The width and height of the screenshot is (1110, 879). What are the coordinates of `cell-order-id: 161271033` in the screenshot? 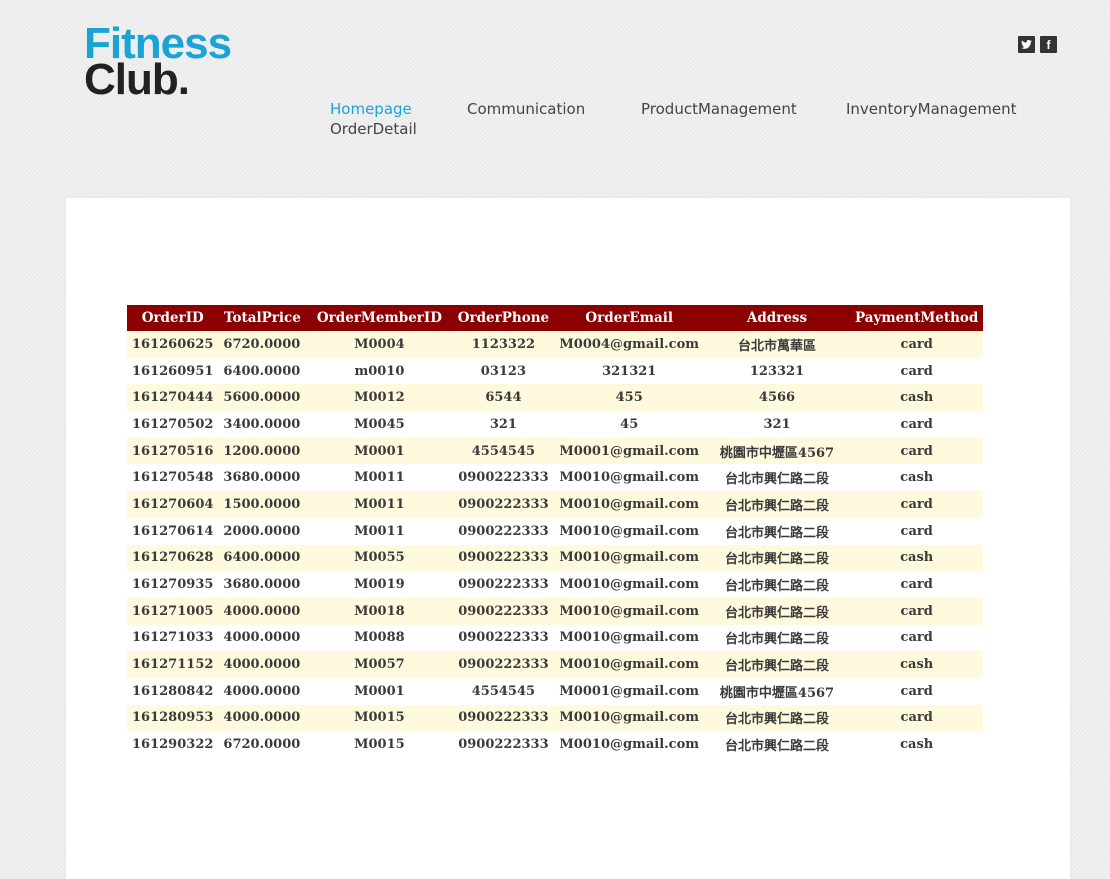 It's located at (173, 638).